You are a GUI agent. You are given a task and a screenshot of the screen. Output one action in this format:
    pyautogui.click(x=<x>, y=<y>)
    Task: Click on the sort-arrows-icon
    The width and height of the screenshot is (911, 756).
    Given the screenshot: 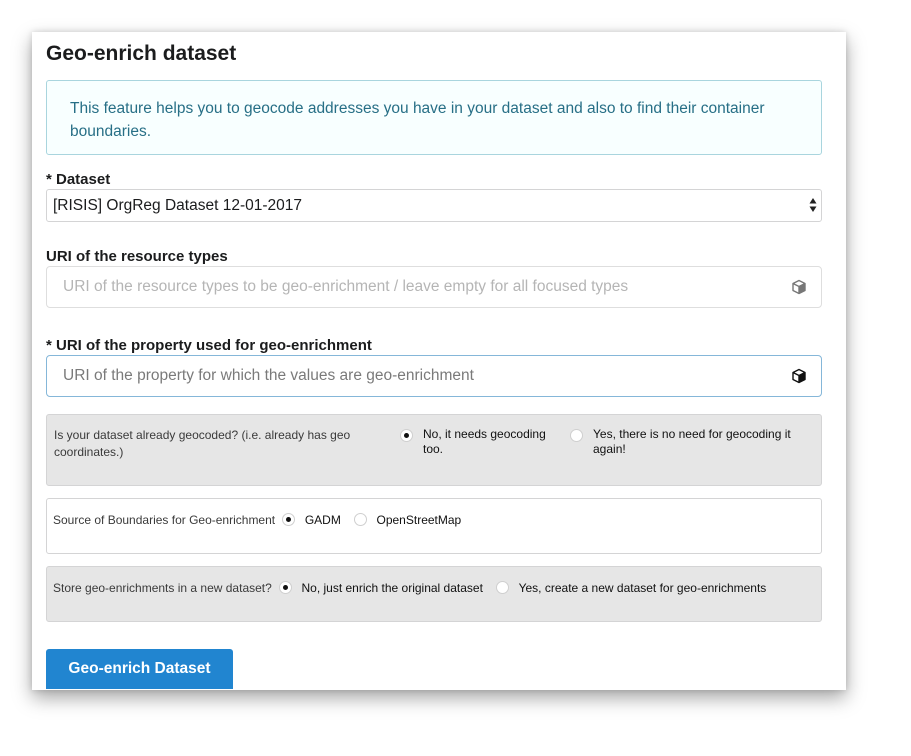 What is the action you would take?
    pyautogui.click(x=813, y=205)
    